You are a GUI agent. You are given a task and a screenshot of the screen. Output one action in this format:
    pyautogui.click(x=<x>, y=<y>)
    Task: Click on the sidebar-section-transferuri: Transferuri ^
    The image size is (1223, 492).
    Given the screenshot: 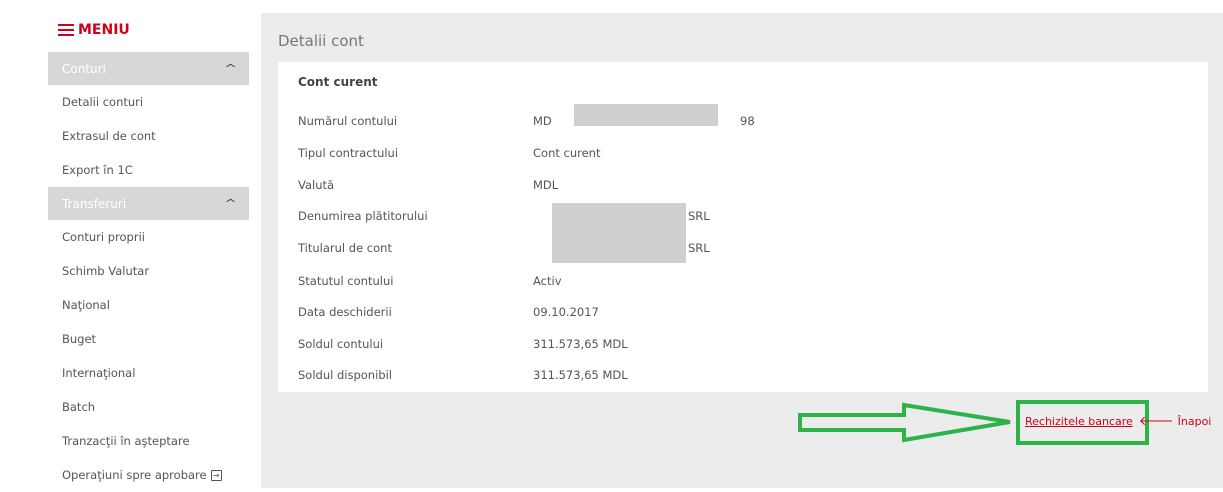 What is the action you would take?
    pyautogui.click(x=148, y=203)
    